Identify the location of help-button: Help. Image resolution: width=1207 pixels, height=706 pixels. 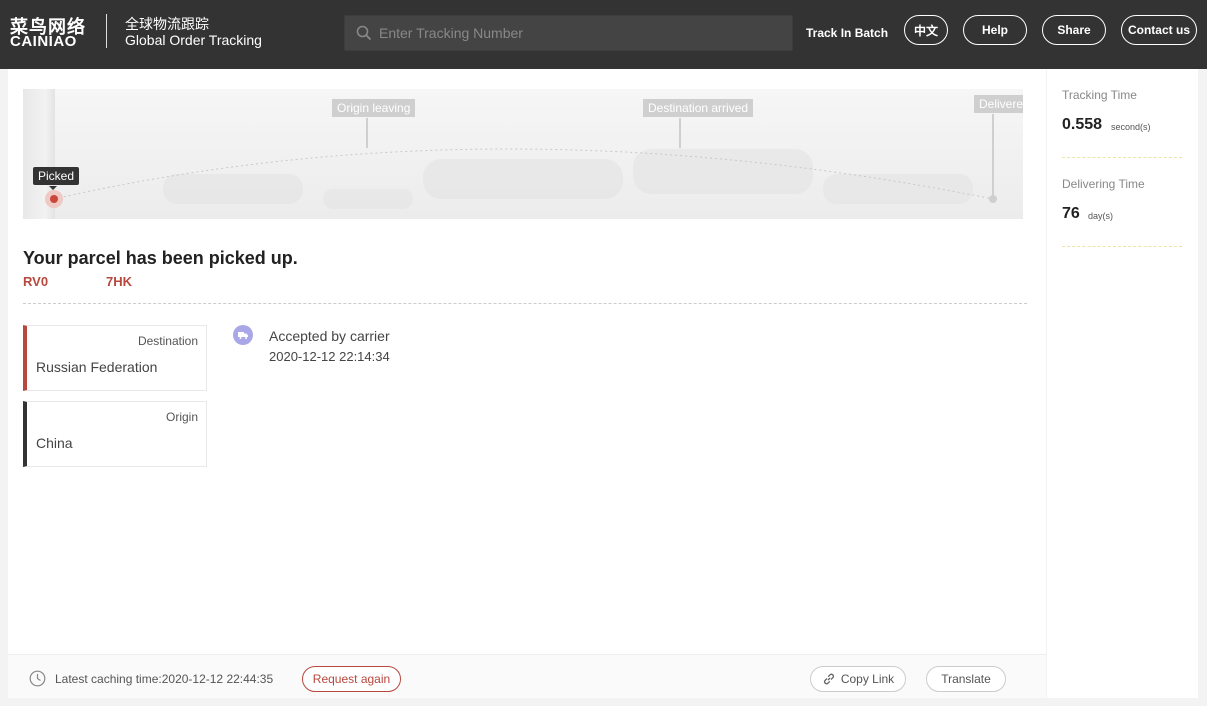
(995, 30).